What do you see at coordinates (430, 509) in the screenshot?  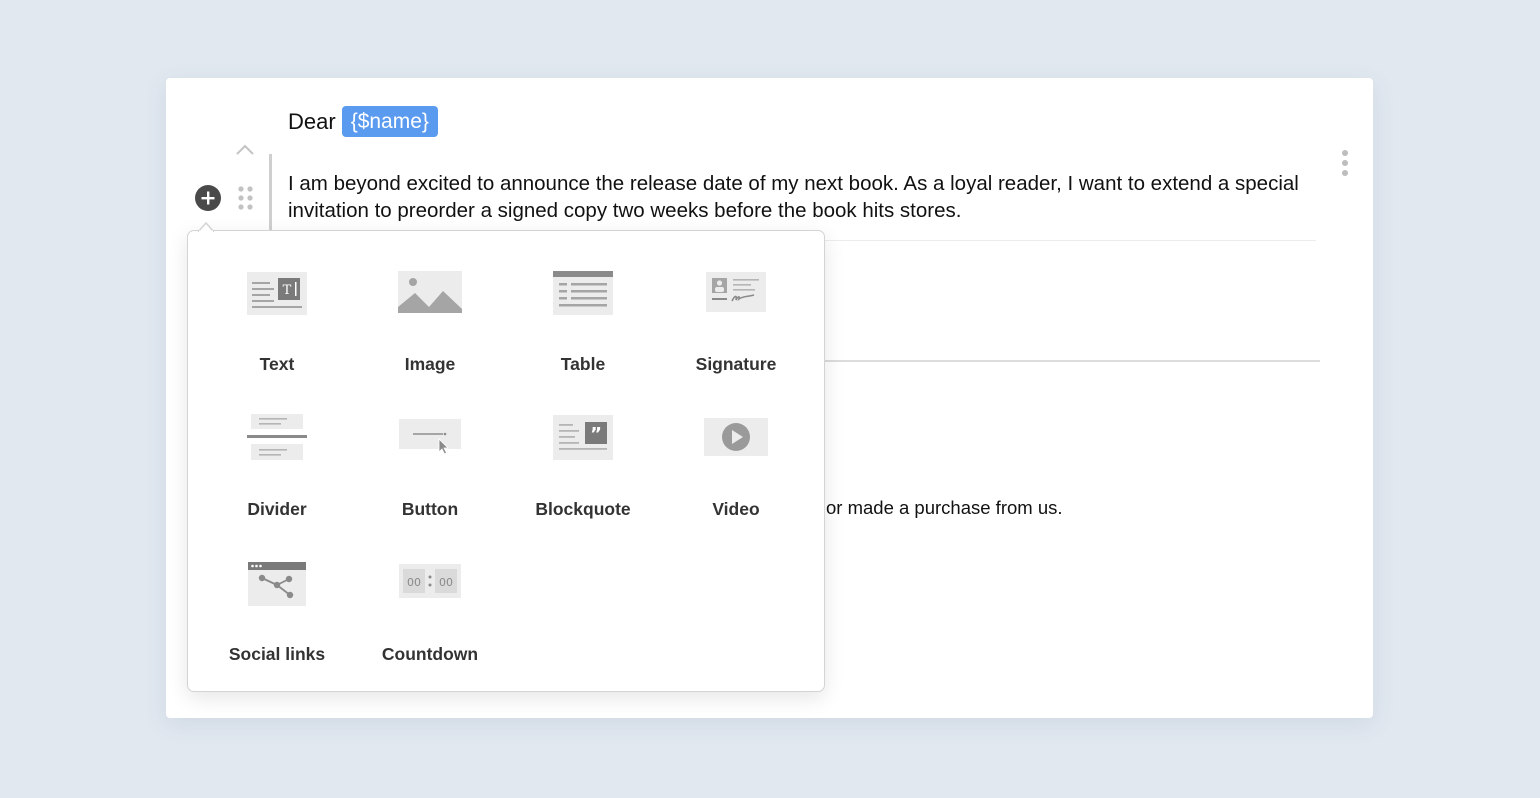 I see `block-option-label: Button` at bounding box center [430, 509].